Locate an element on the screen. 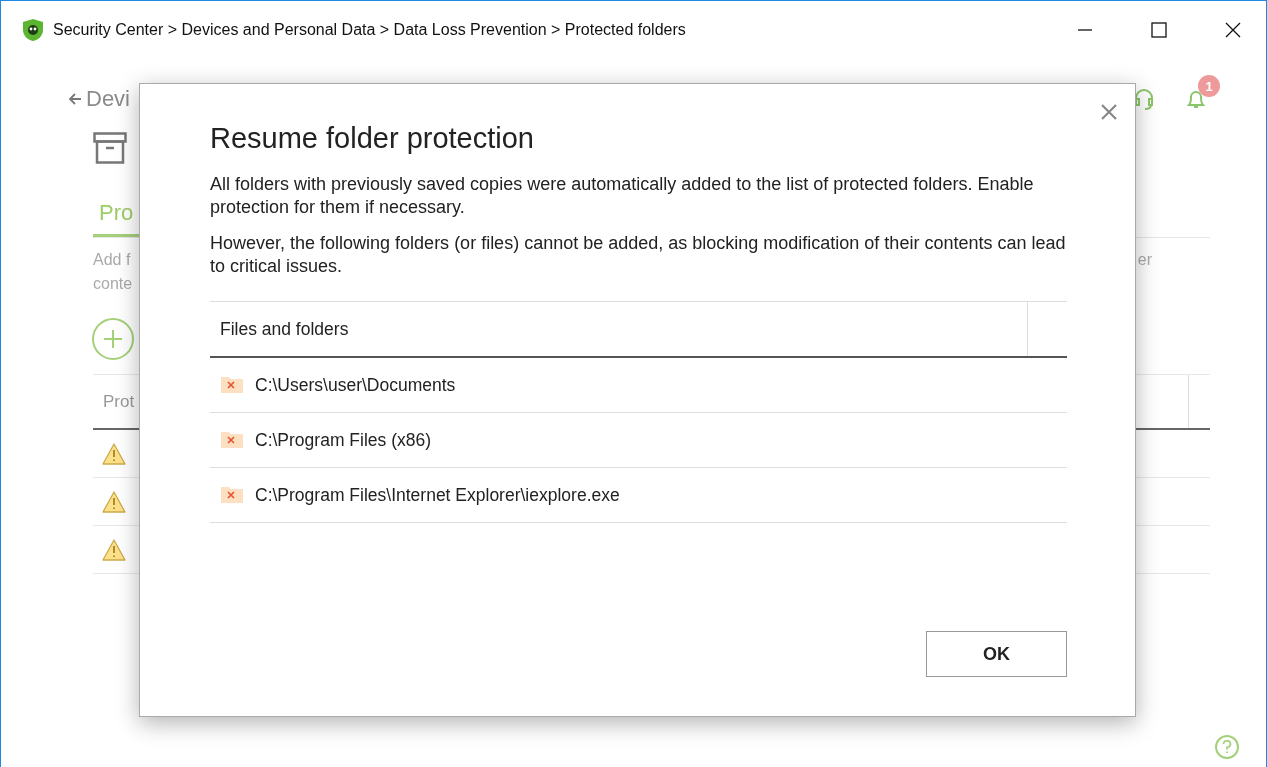 The image size is (1267, 767). description-text: Add f conte is located at coordinates (113, 272).